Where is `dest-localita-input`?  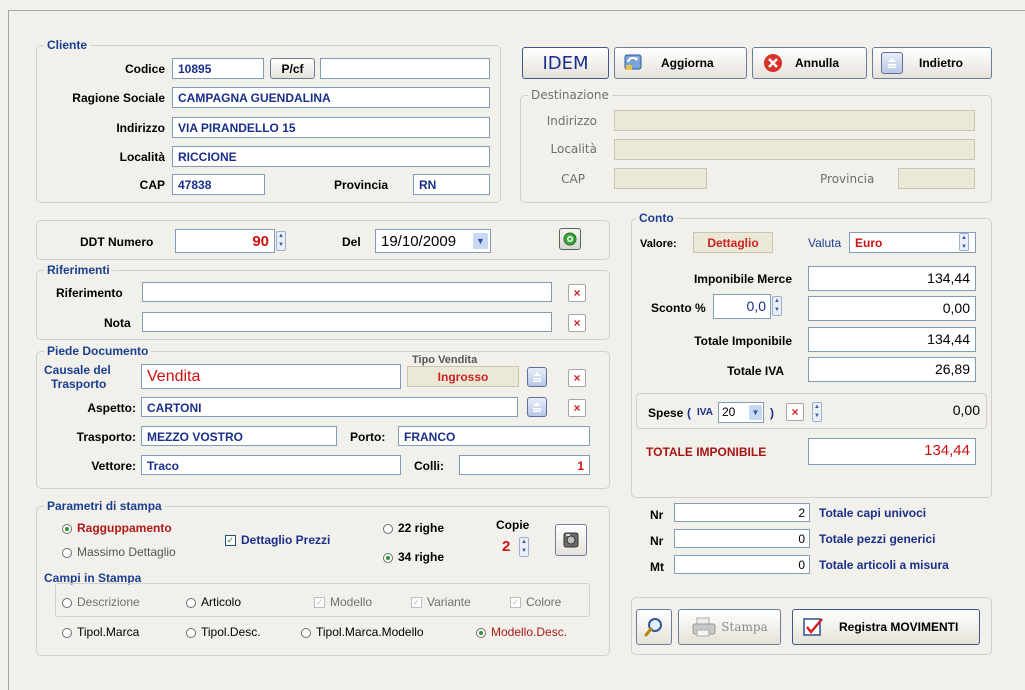 dest-localita-input is located at coordinates (794, 149).